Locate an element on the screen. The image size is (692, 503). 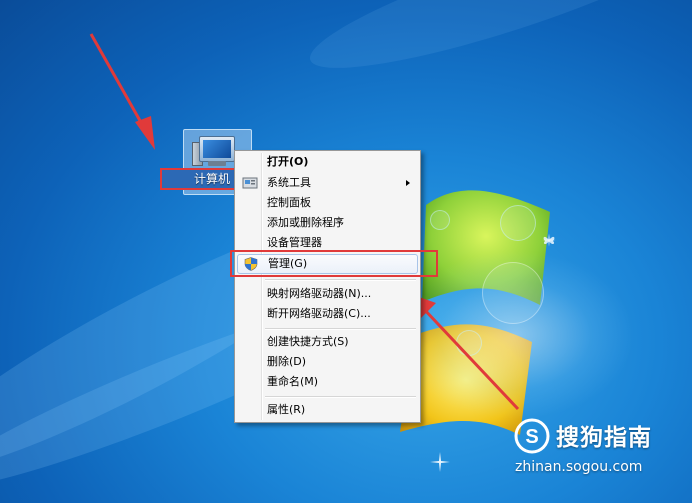
watermark-url: zhinan.sogou.com is located at coordinates (579, 467).